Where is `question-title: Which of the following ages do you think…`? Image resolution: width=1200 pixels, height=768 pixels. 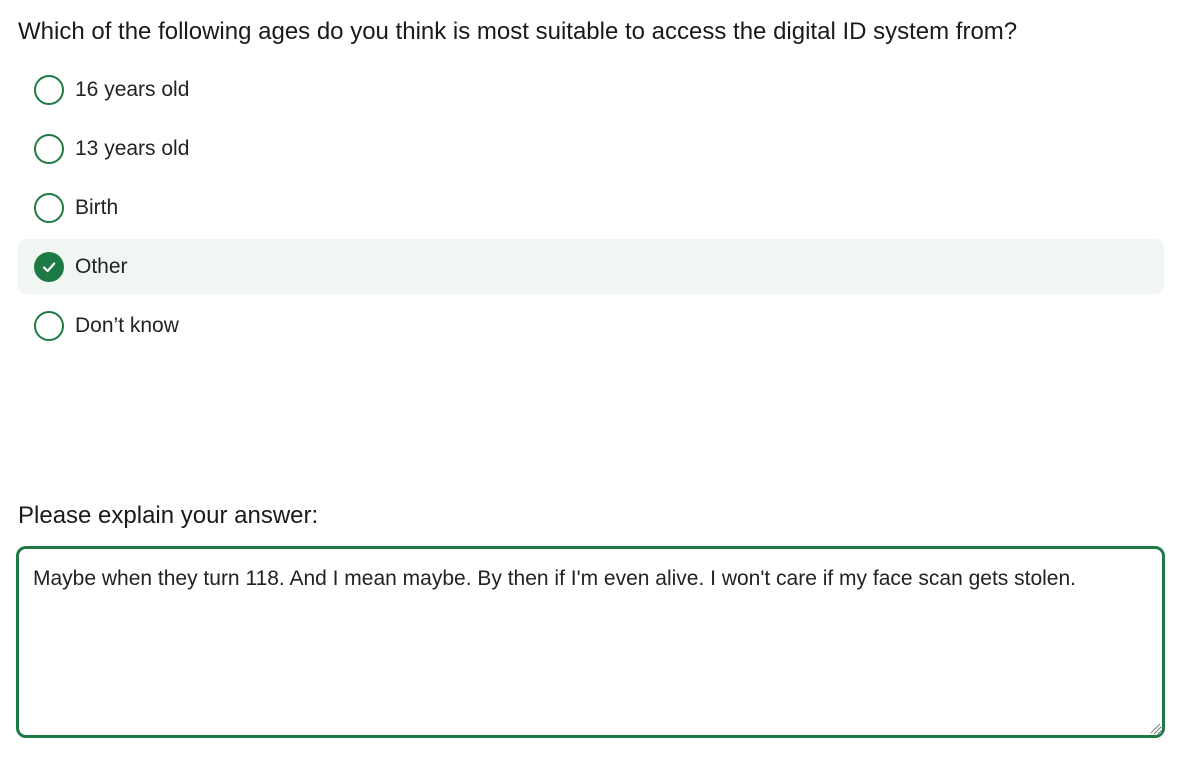
question-title: Which of the following ages do you think… is located at coordinates (518, 31).